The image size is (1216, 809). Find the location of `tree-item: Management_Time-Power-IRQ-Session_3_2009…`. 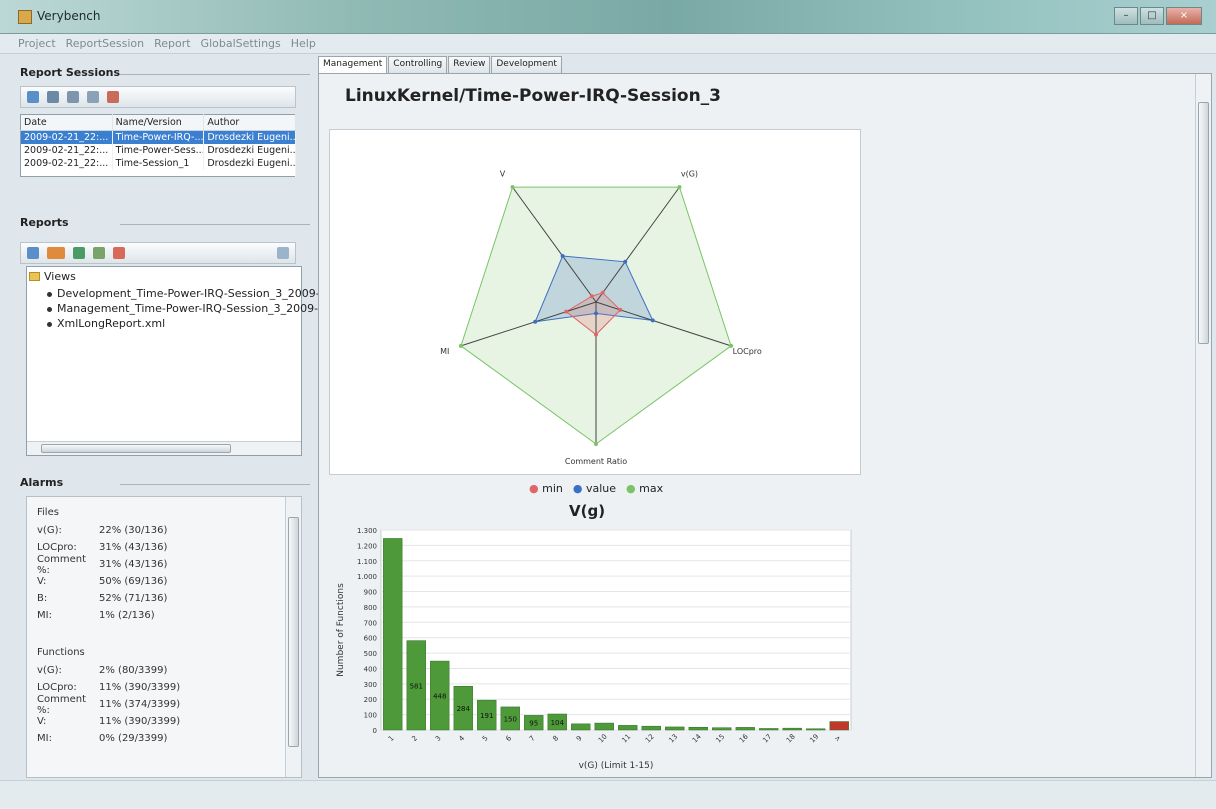

tree-item: Management_Time-Power-IRQ-Session_3_2009… is located at coordinates (185, 308).